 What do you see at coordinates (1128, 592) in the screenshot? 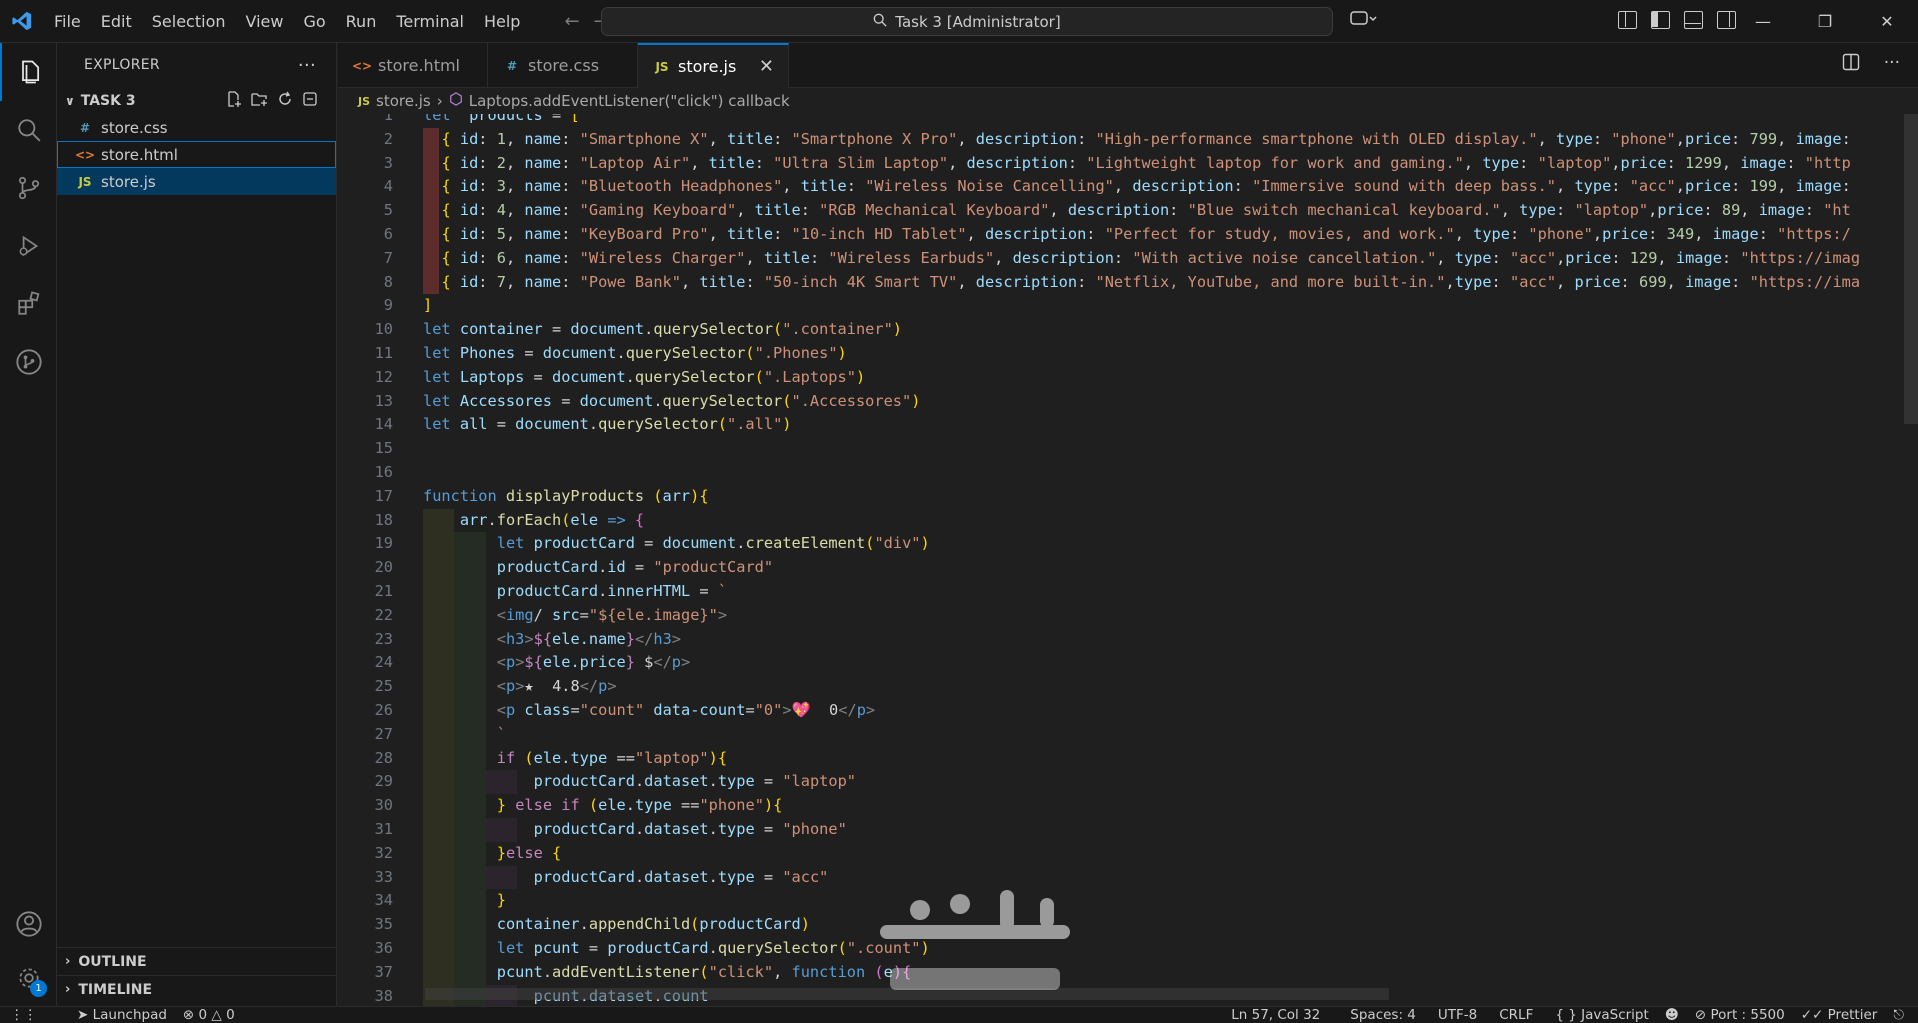
I see `code-line: 21 productCard.innerHTML = `` at bounding box center [1128, 592].